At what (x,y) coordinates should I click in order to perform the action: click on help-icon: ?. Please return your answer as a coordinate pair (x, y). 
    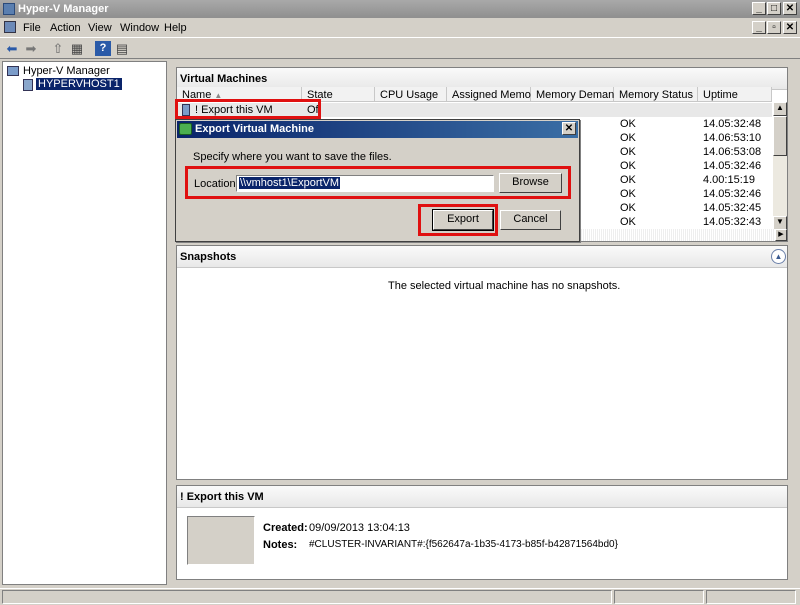
    Looking at the image, I should click on (103, 48).